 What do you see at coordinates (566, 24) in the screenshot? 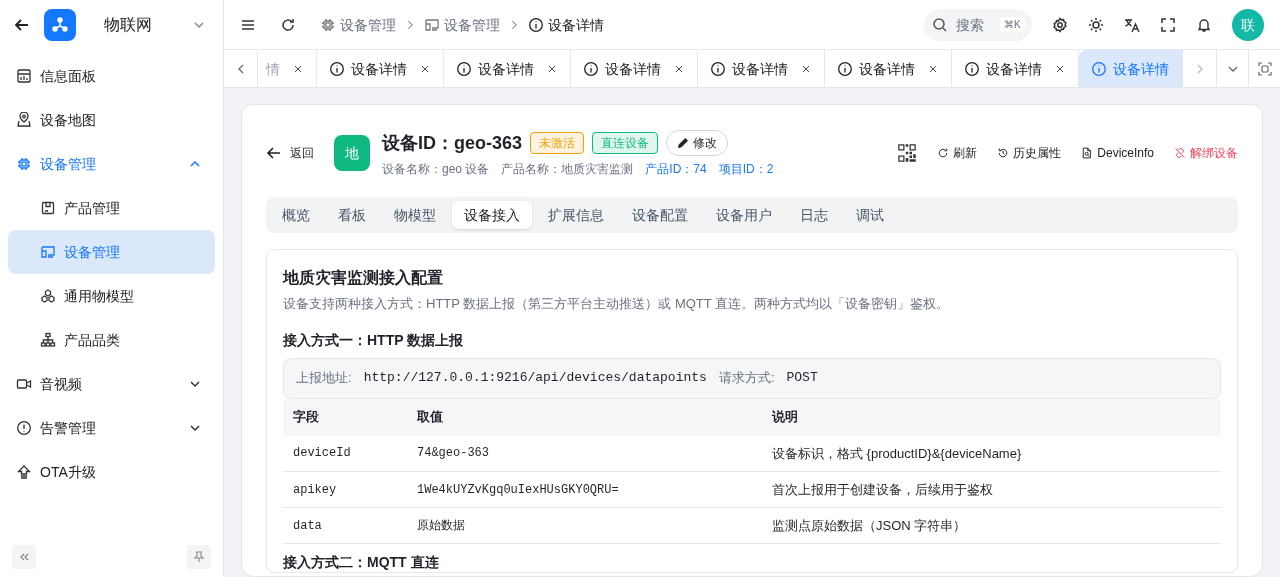
I see `breadcrumb-link: 设备详情` at bounding box center [566, 24].